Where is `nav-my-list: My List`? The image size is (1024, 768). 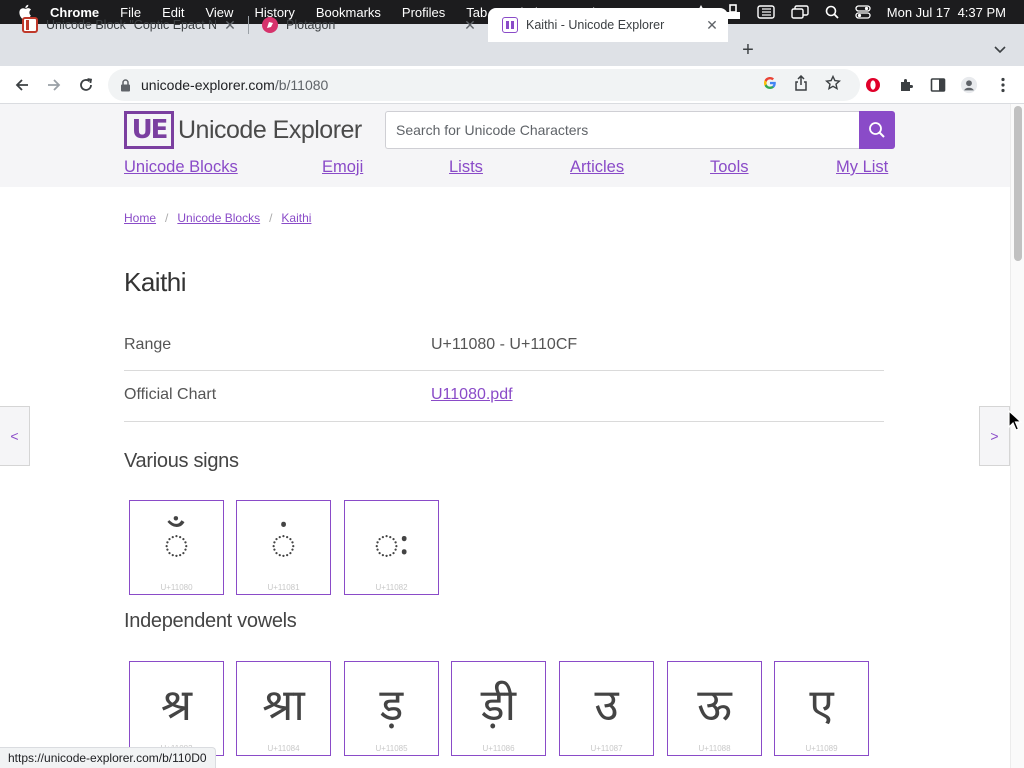 nav-my-list: My List is located at coordinates (862, 167).